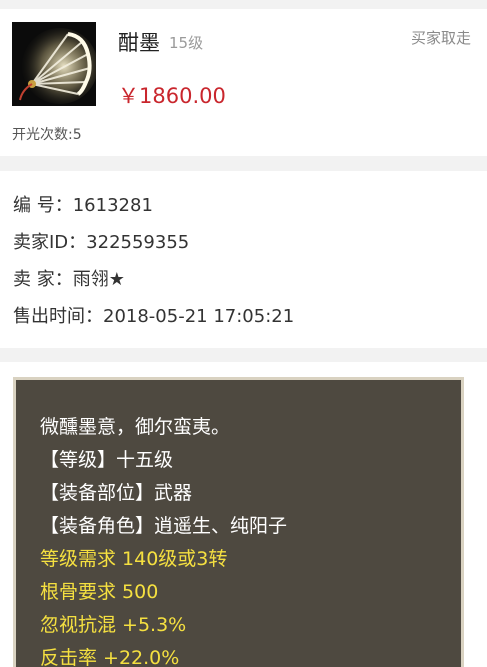 This screenshot has width=487, height=667. What do you see at coordinates (243, 4) in the screenshot?
I see `top-divider` at bounding box center [243, 4].